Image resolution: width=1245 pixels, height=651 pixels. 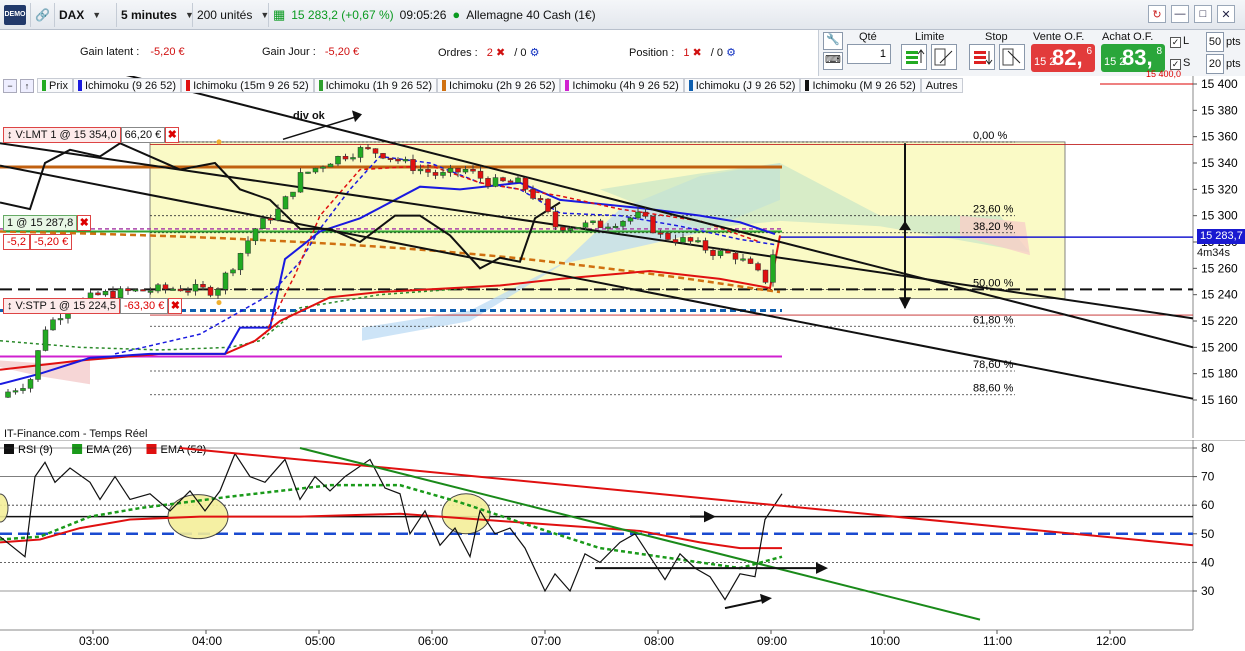 I want to click on chevron-down-icon: ▼, so click(x=265, y=14).